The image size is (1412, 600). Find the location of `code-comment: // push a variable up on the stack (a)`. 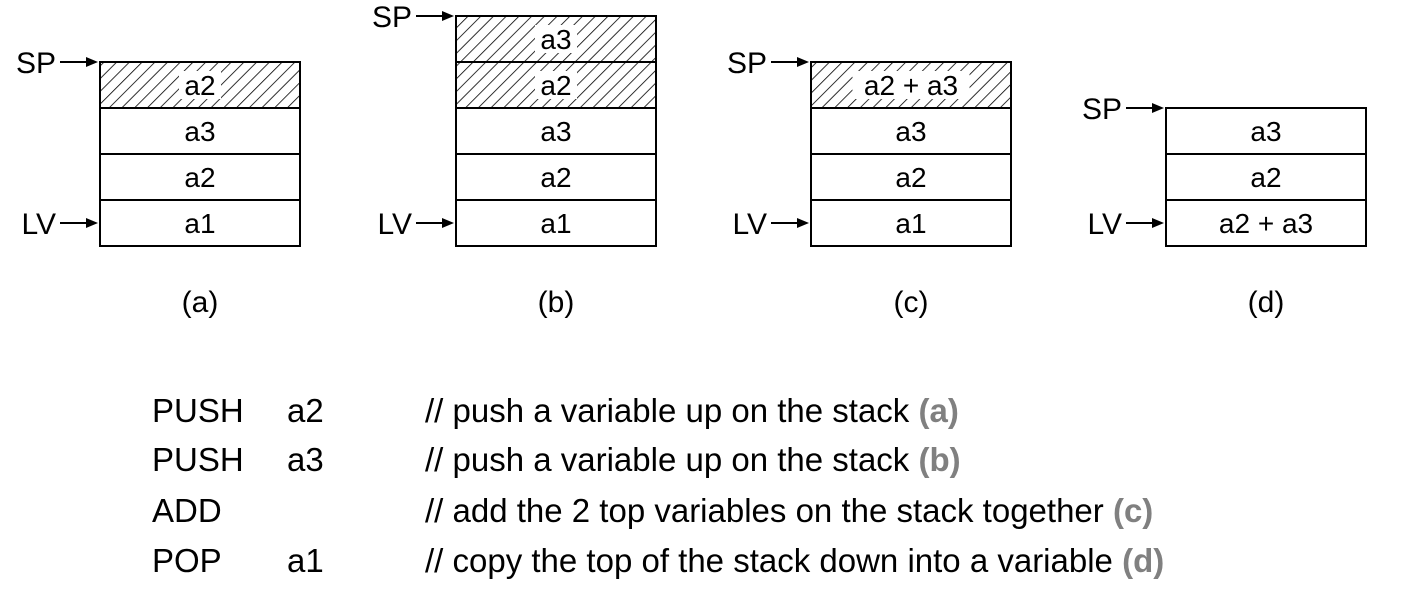

code-comment: // push a variable up on the stack (a) is located at coordinates (692, 411).